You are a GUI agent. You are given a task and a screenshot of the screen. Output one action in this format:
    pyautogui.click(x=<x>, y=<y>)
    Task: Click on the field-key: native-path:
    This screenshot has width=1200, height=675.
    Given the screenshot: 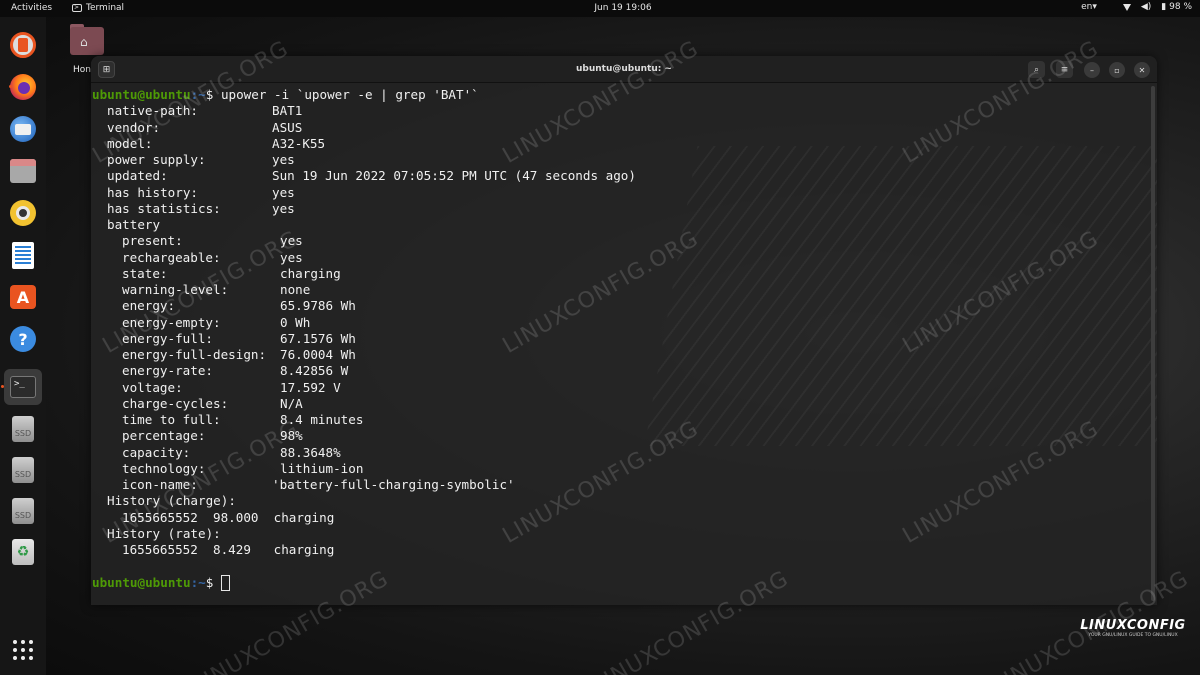 What is the action you would take?
    pyautogui.click(x=152, y=111)
    